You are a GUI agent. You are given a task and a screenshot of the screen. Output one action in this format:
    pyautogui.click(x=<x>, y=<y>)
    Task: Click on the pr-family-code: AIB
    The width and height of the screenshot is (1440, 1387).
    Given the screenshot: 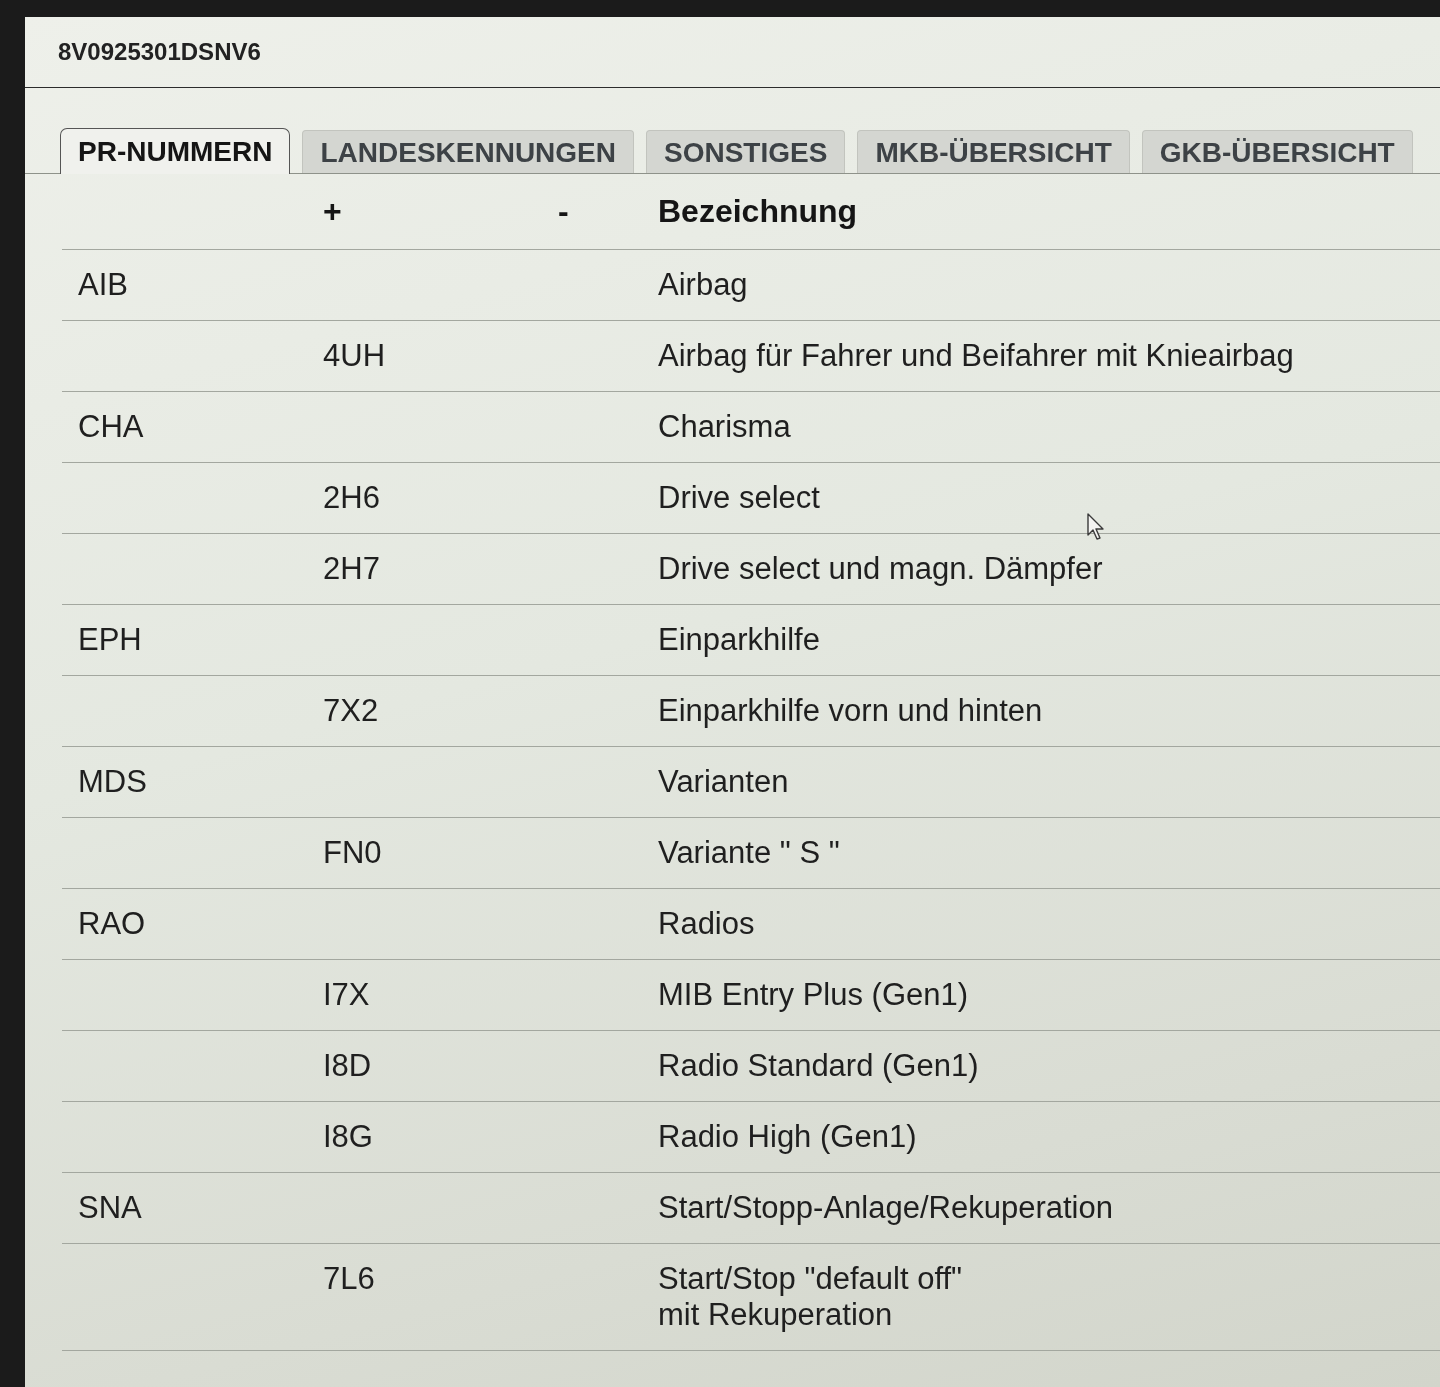 What is the action you would take?
    pyautogui.click(x=103, y=284)
    